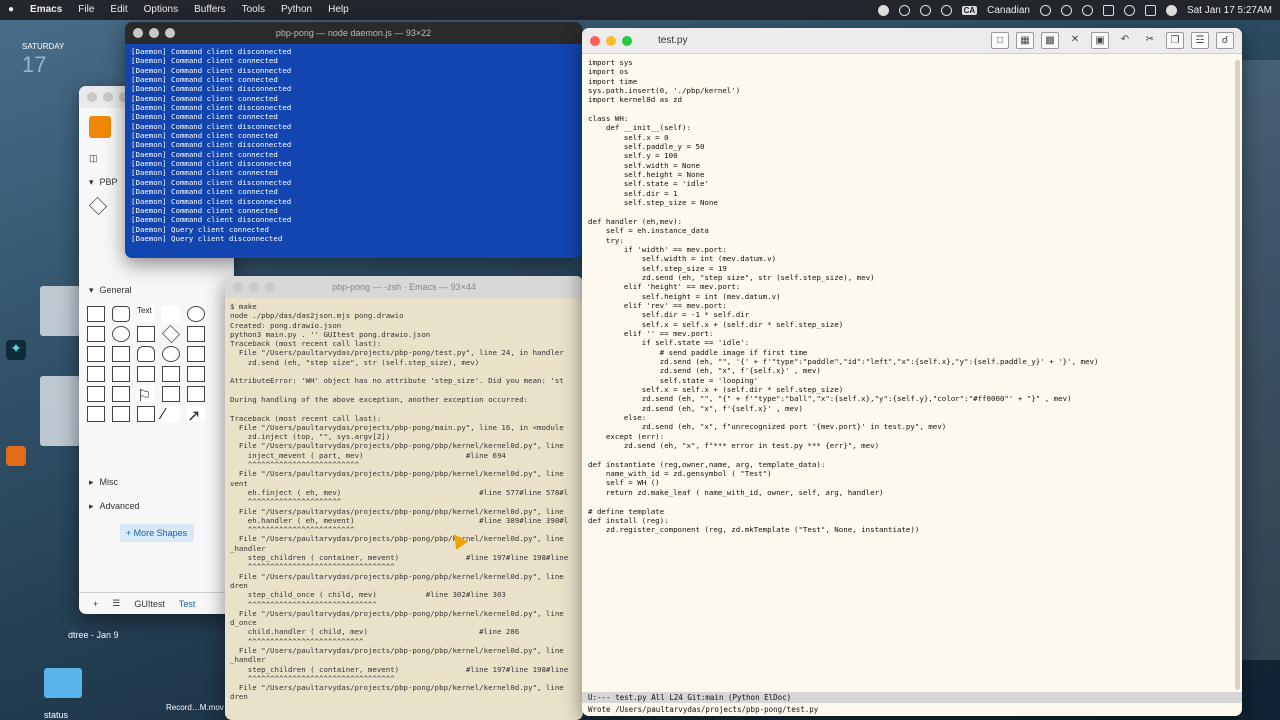 The image size is (1280, 720). I want to click on play-icon, so click(946, 10).